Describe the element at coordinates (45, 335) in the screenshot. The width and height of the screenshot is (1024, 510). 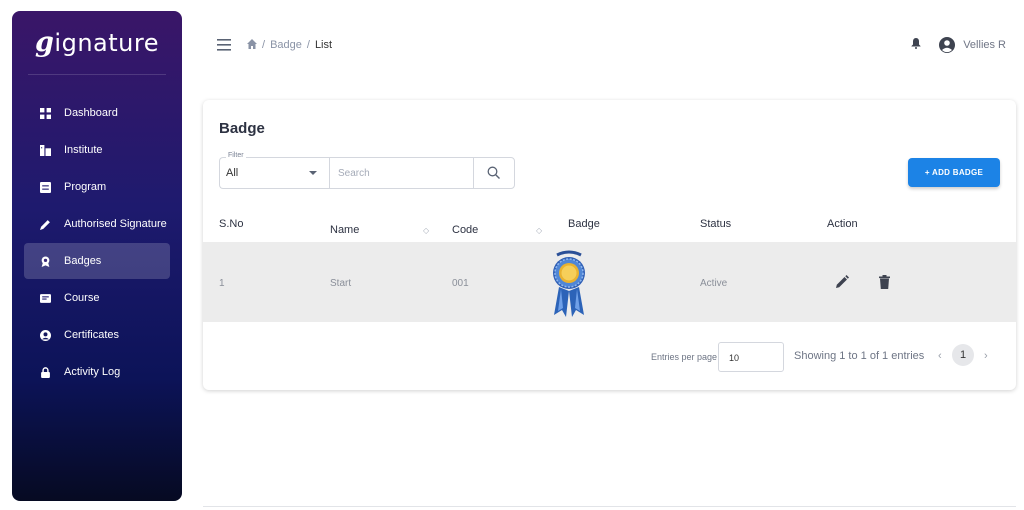
I see `certificate-icon` at that location.